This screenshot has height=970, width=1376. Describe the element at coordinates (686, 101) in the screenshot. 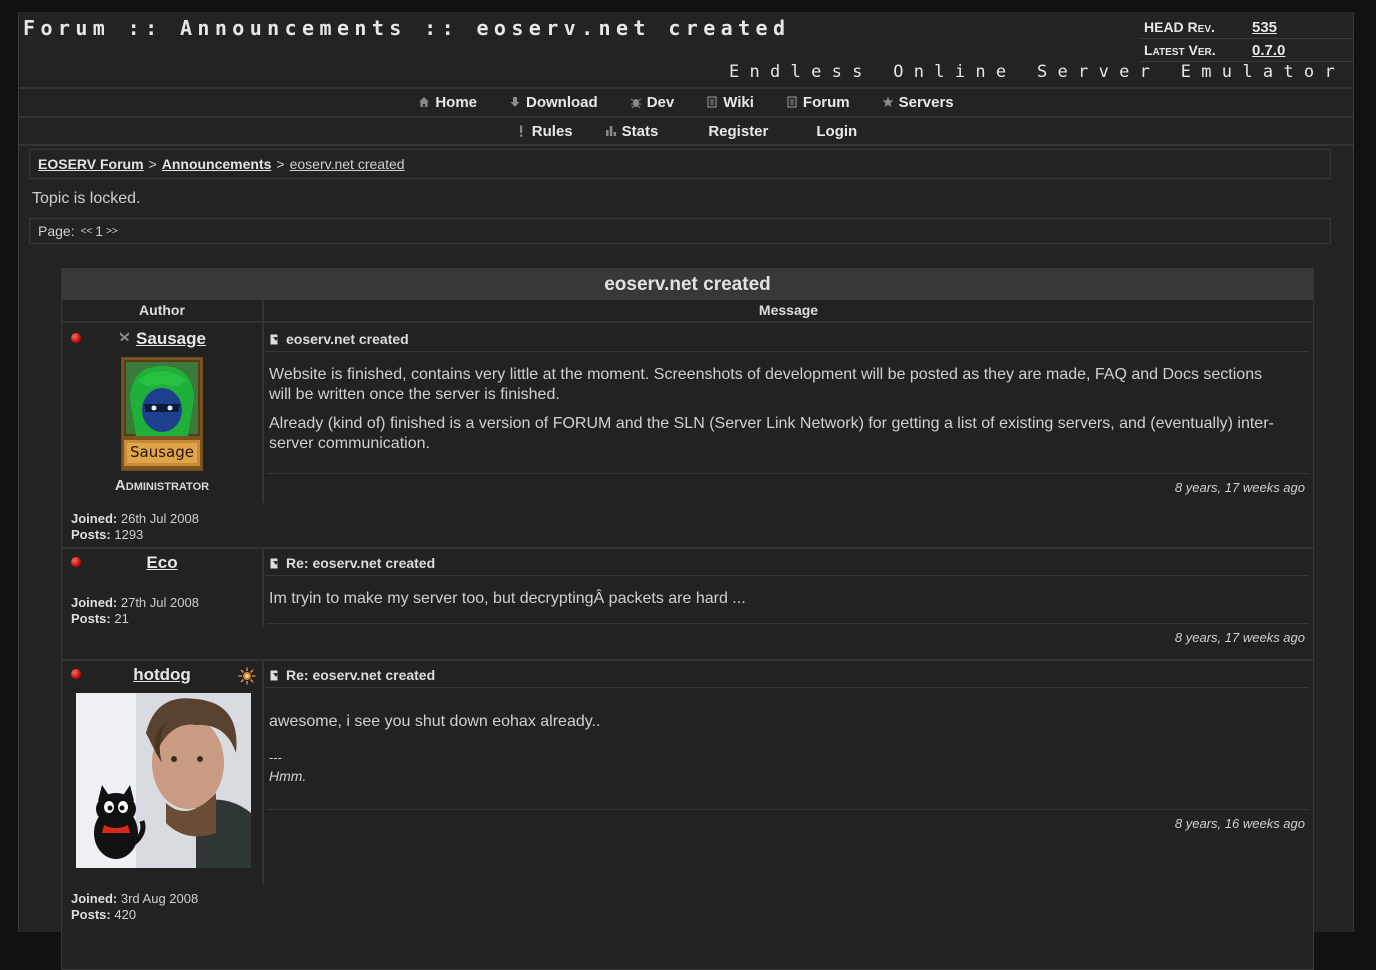

I see `main-nav: Home Download Dev Wiki Forum Servers` at that location.